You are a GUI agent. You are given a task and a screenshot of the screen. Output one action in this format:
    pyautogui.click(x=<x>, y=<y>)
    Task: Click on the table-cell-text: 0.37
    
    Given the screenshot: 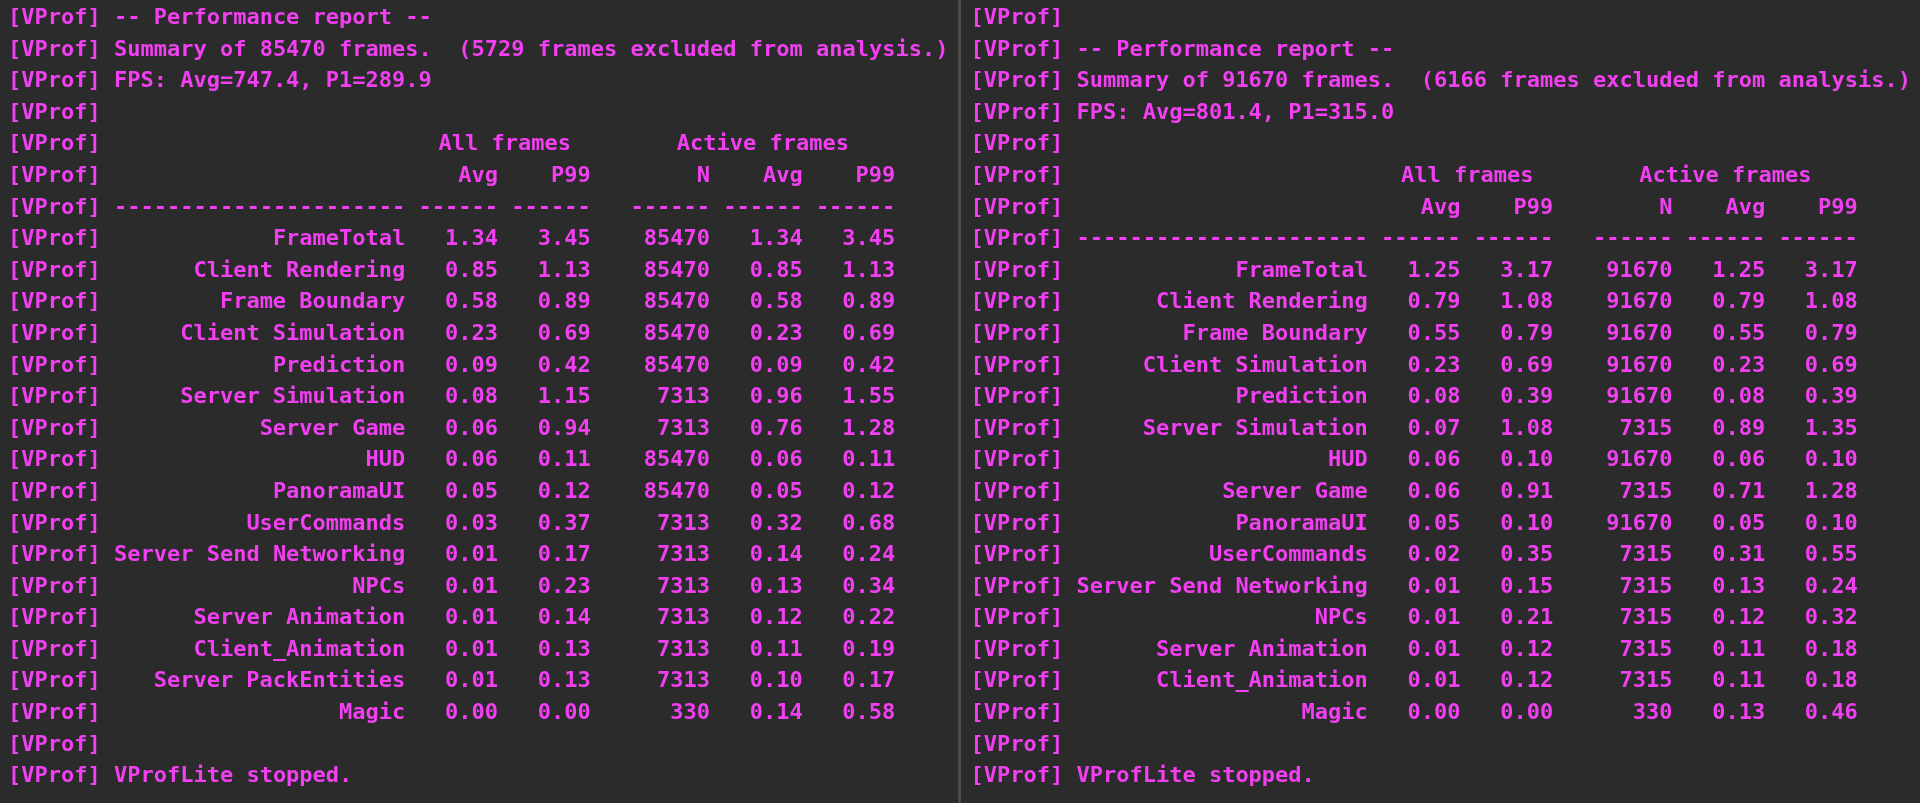 What is the action you would take?
    pyautogui.click(x=563, y=522)
    